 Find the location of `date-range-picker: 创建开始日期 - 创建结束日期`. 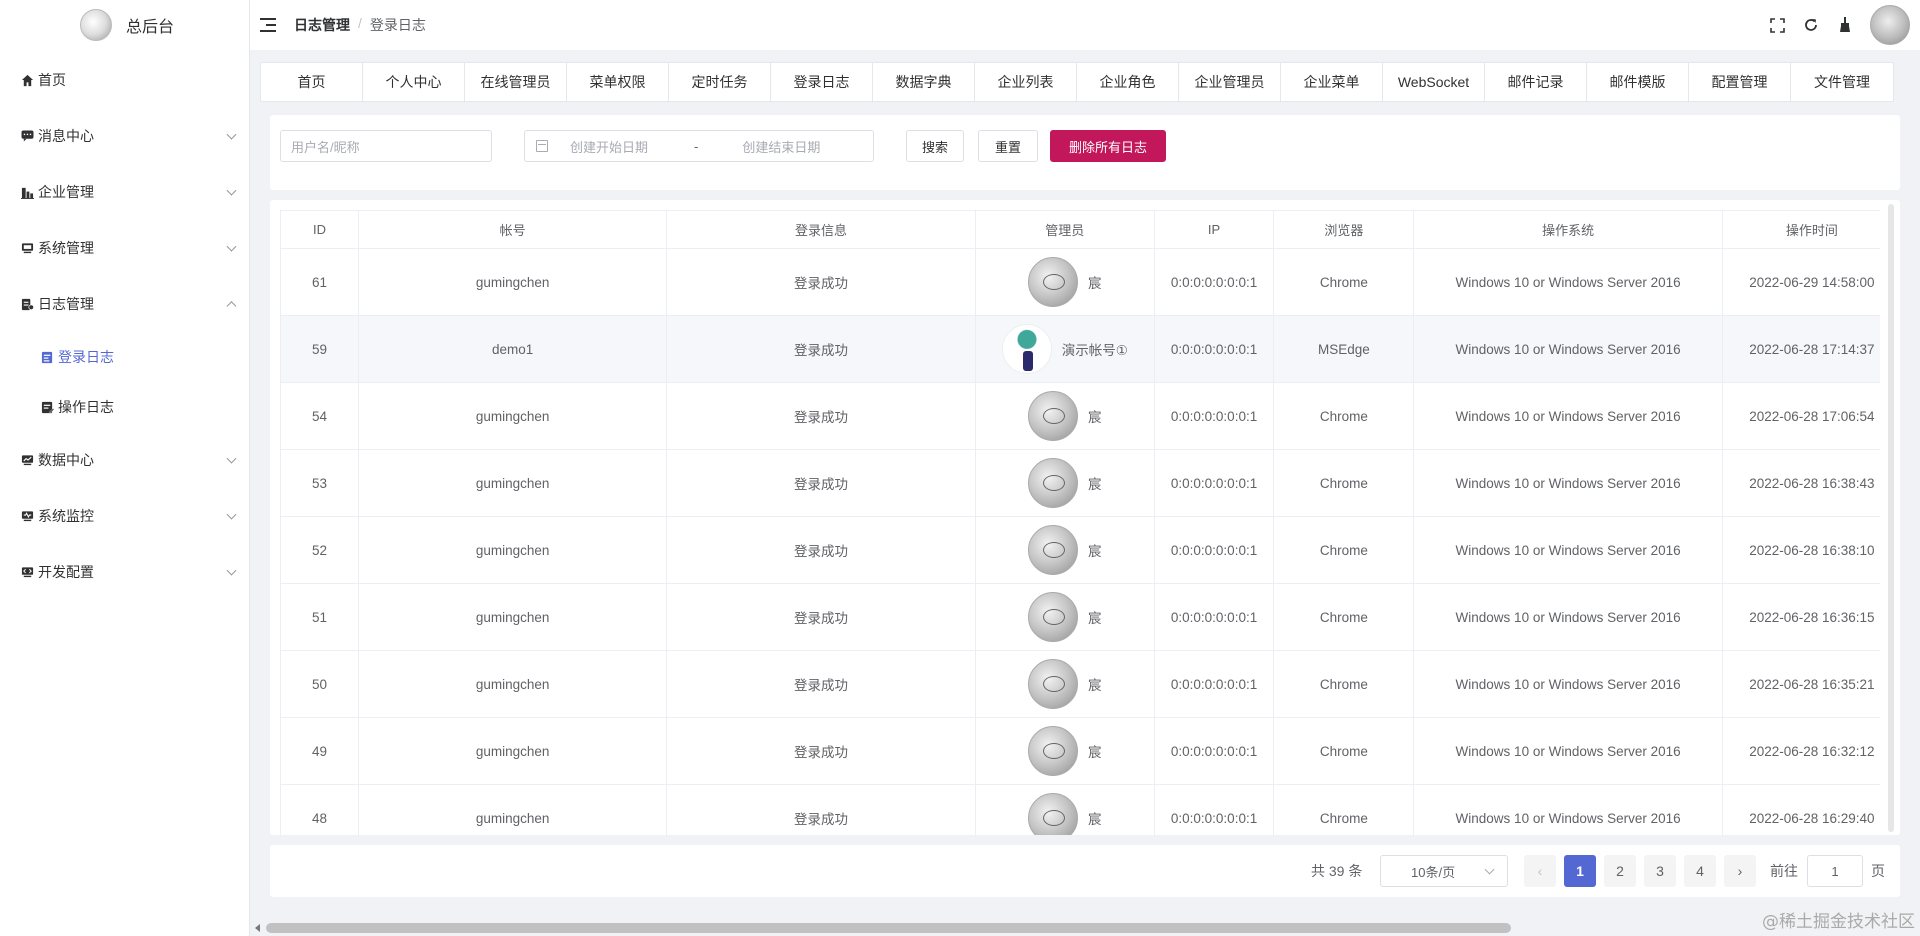

date-range-picker: 创建开始日期 - 创建结束日期 is located at coordinates (699, 146).